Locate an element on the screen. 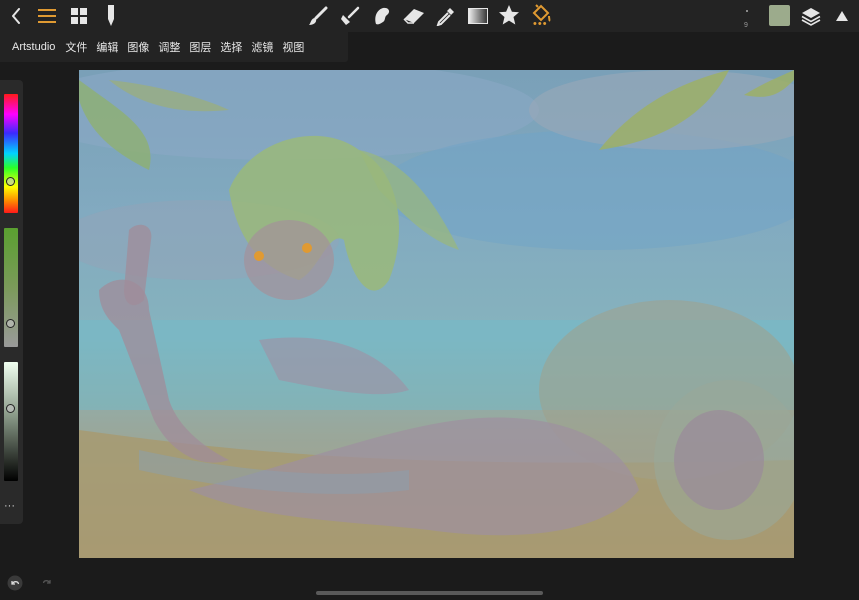  gradient-icon is located at coordinates (478, 16).